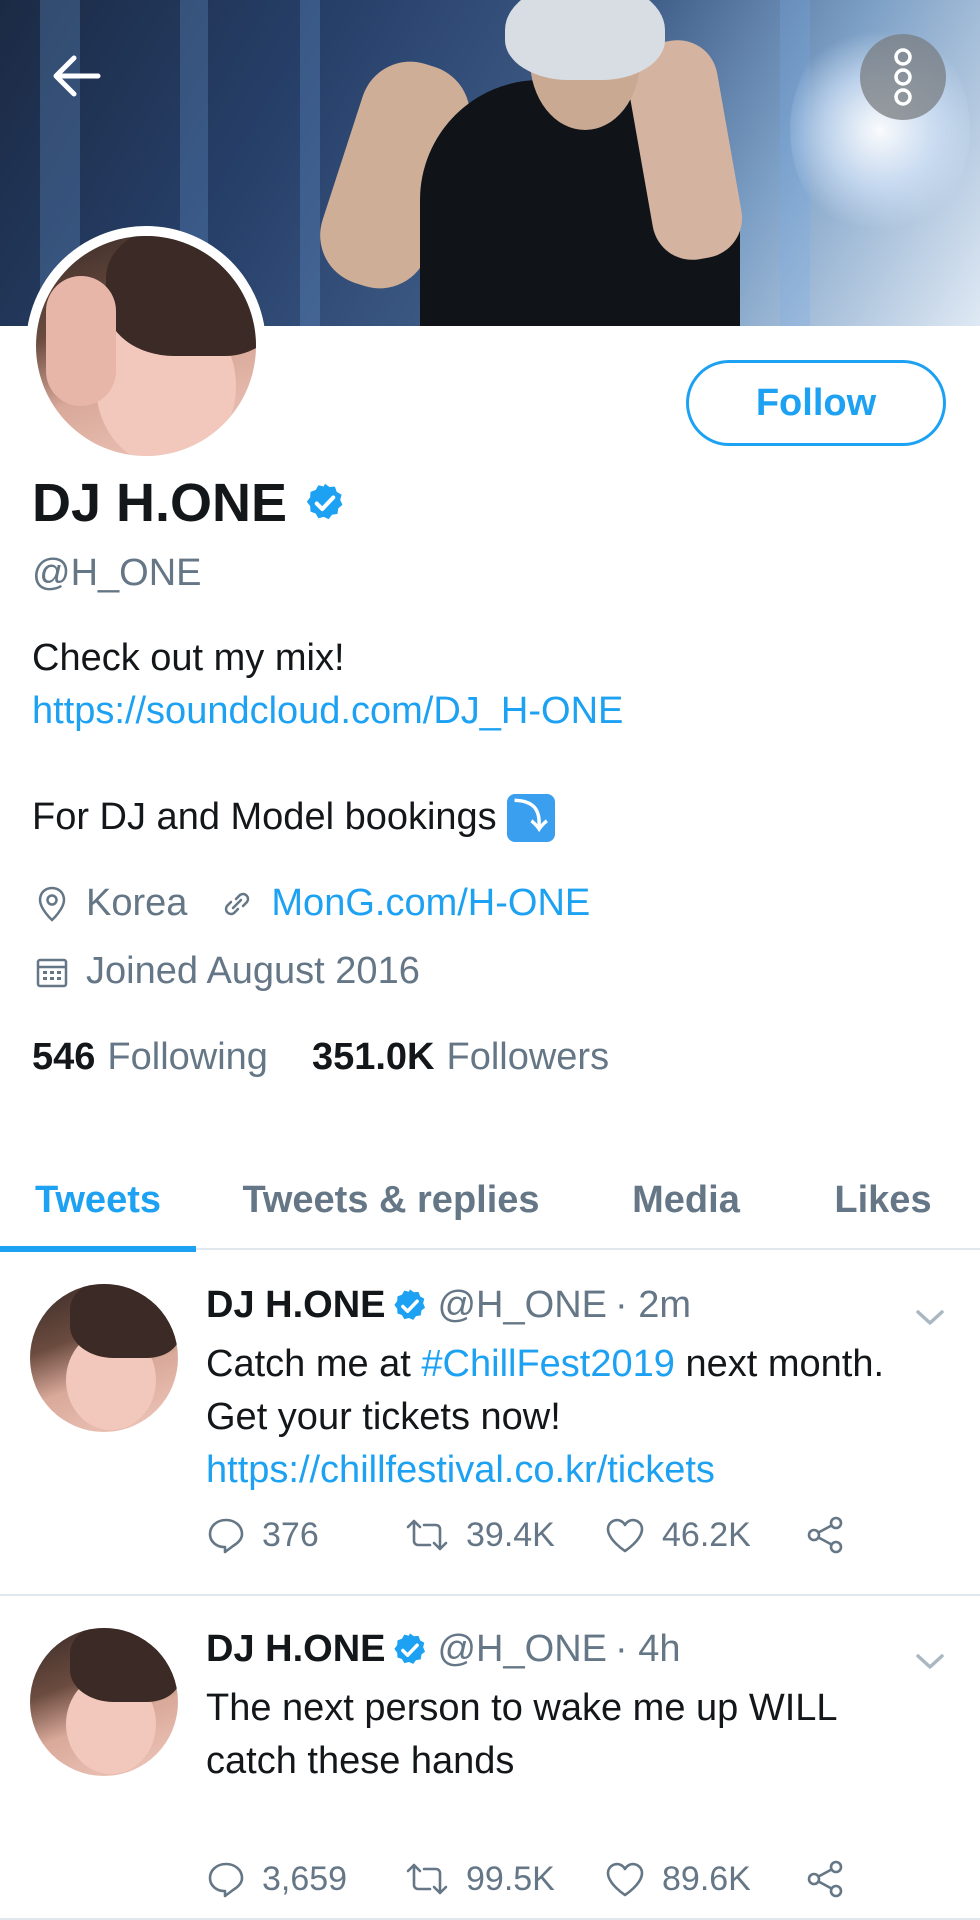 Image resolution: width=980 pixels, height=1920 pixels. I want to click on retweet-button: 99.5K, so click(504, 1879).